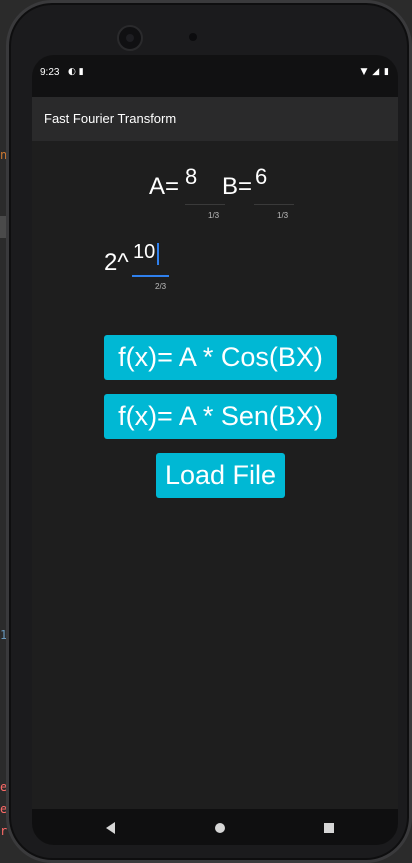 The image size is (412, 863). I want to click on a-input: 8, so click(191, 177).